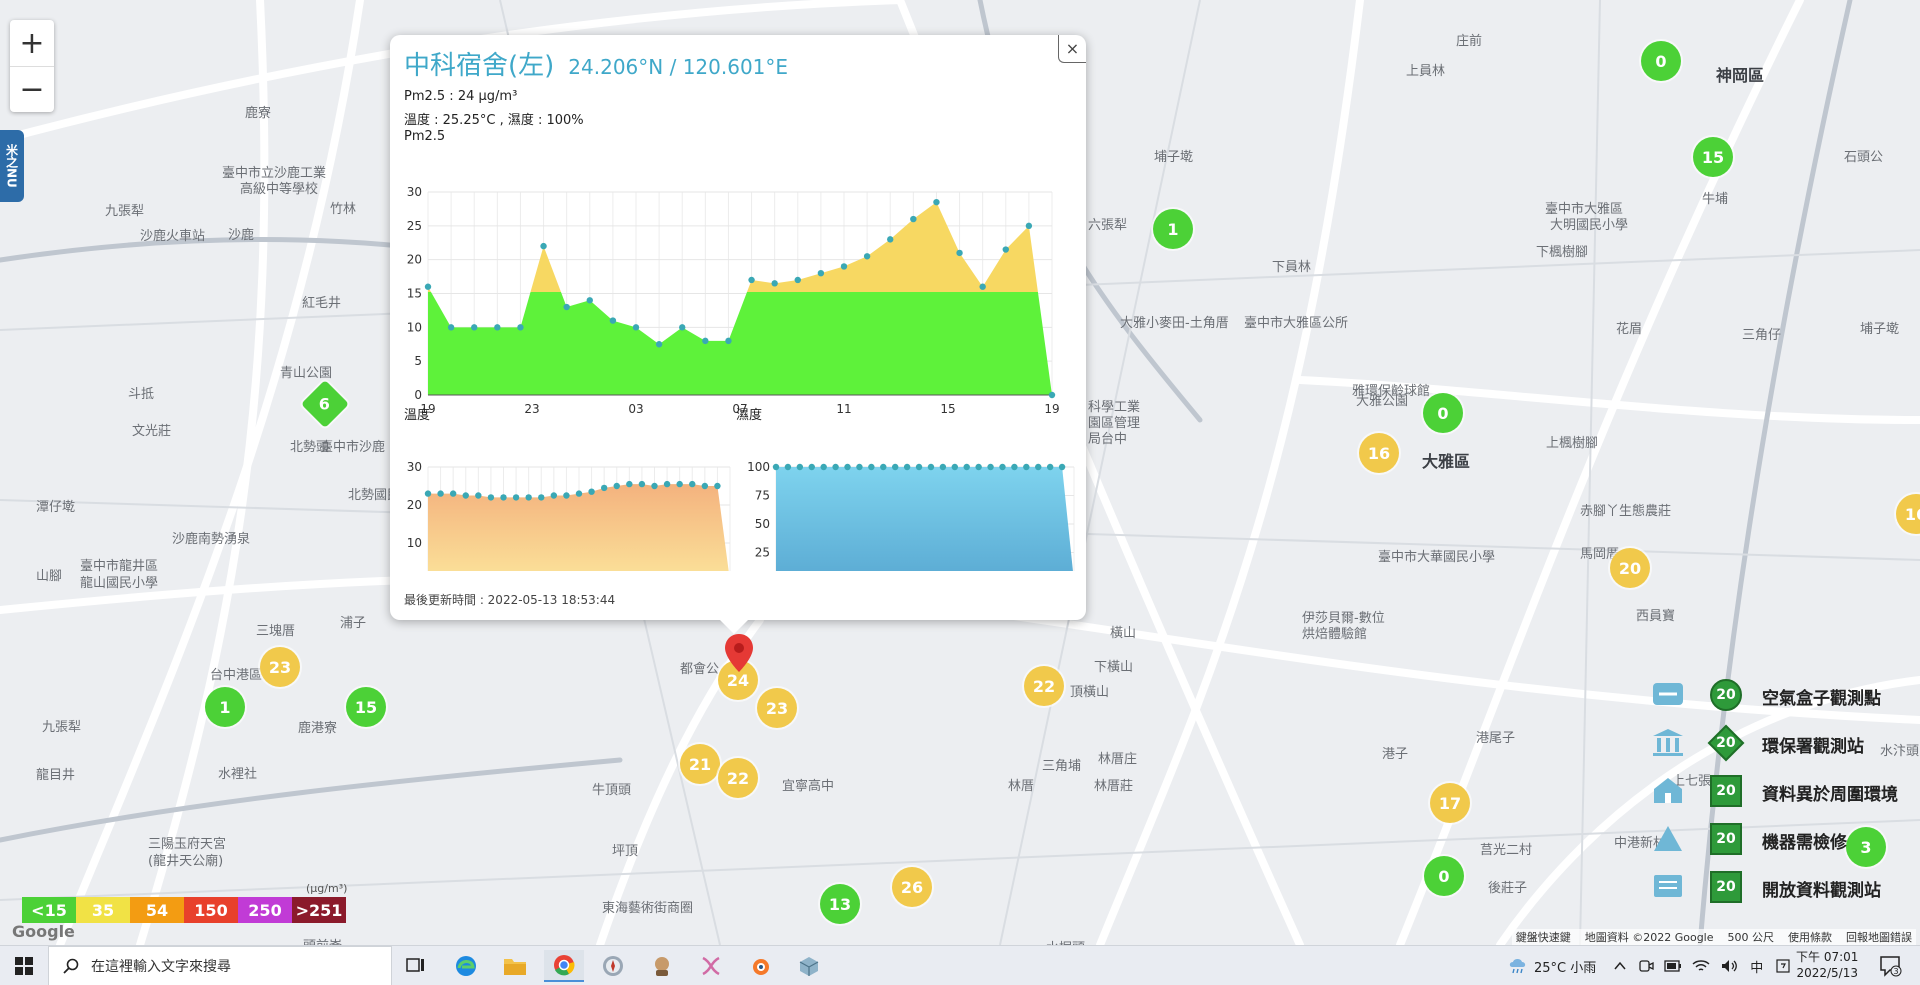 This screenshot has width=1920, height=985. I want to click on map-place-label: 赤腳丫生態農莊, so click(1626, 511).